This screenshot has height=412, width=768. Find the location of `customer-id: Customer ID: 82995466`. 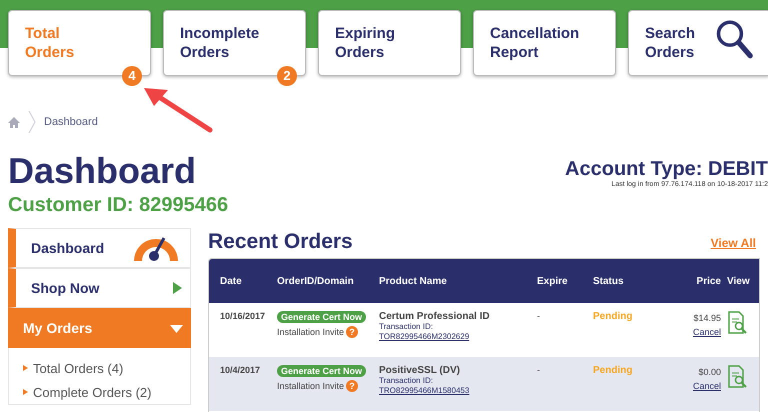

customer-id: Customer ID: 82995466 is located at coordinates (118, 205).